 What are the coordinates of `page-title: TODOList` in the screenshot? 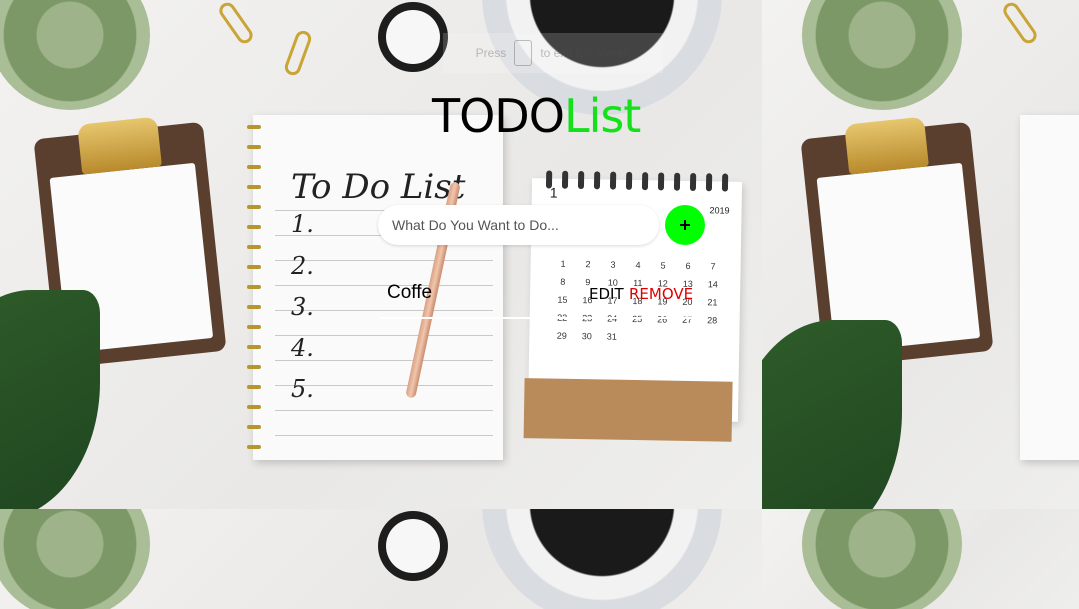 It's located at (536, 116).